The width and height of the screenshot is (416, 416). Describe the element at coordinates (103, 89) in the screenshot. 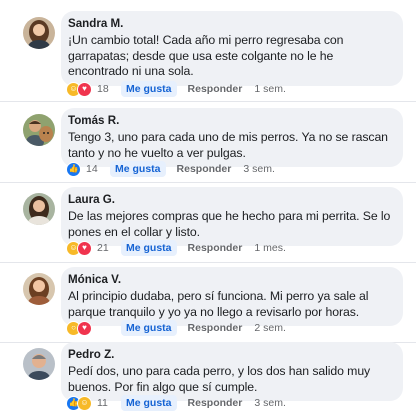

I see `reaction-count: 18` at that location.